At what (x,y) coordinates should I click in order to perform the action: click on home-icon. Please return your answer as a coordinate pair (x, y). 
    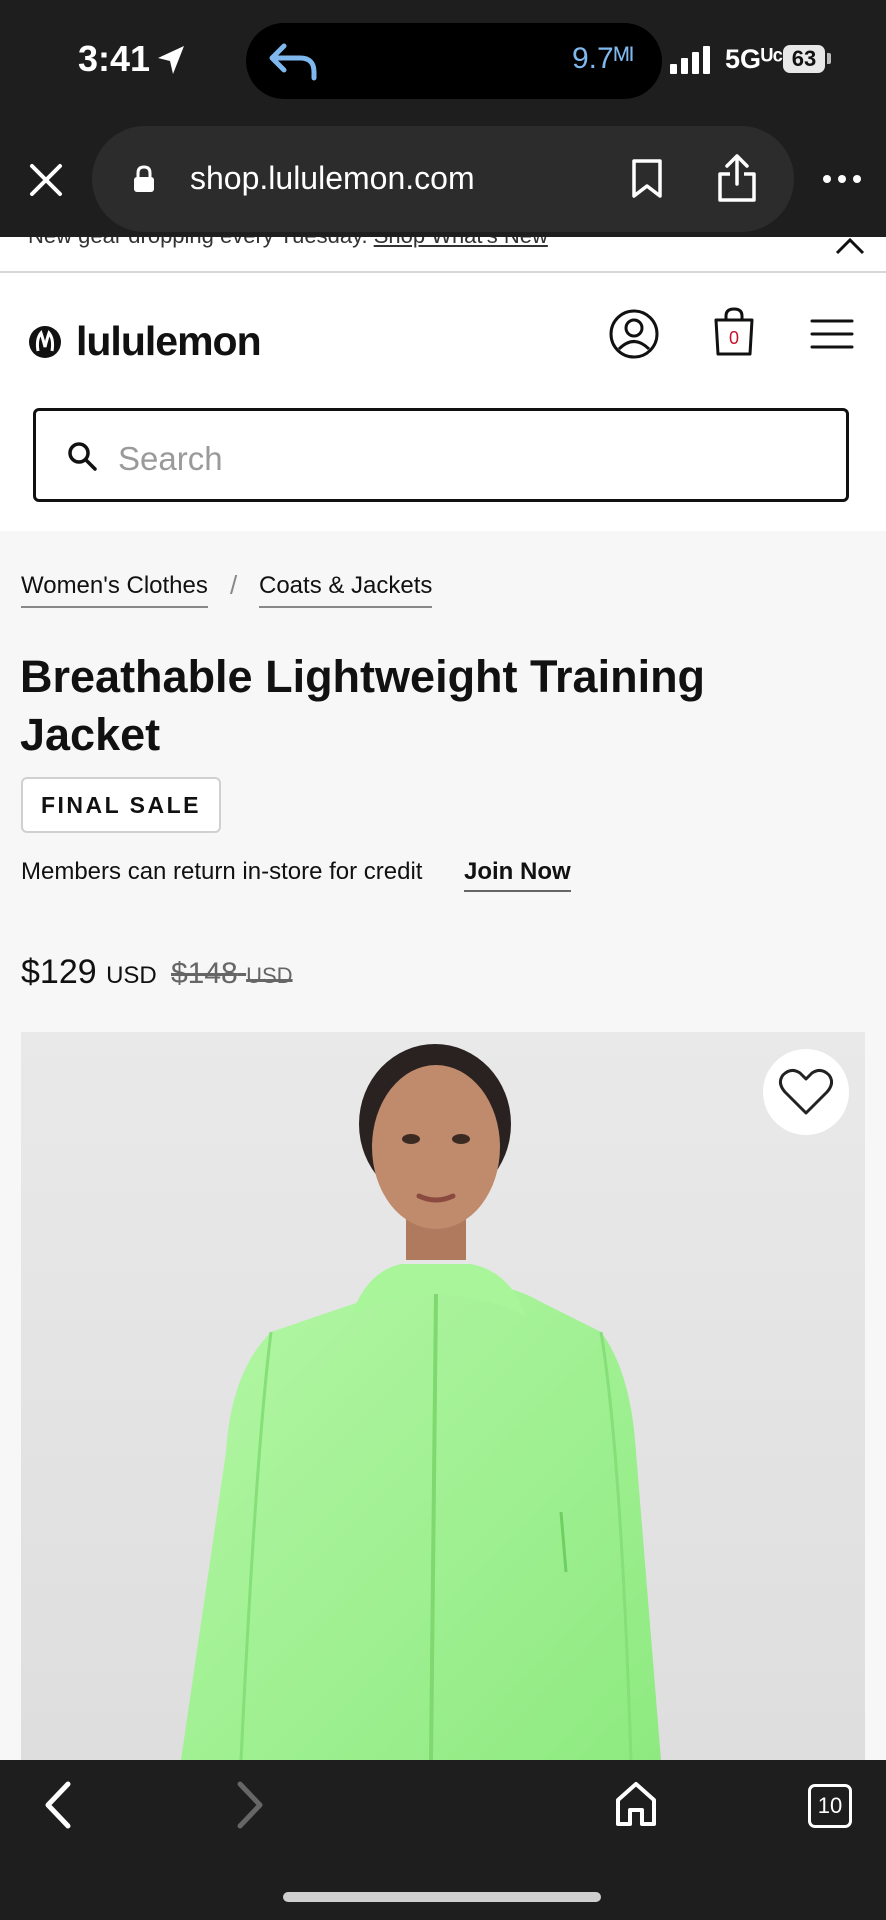
    Looking at the image, I should click on (636, 1804).